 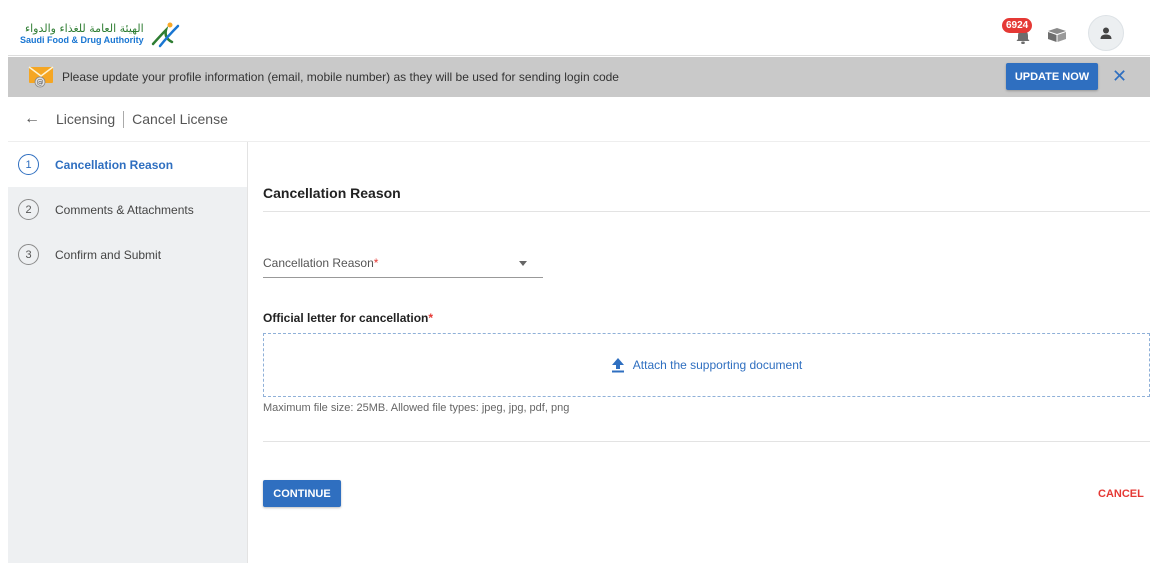 I want to click on sfda-logo-mark-icon, so click(x=165, y=35).